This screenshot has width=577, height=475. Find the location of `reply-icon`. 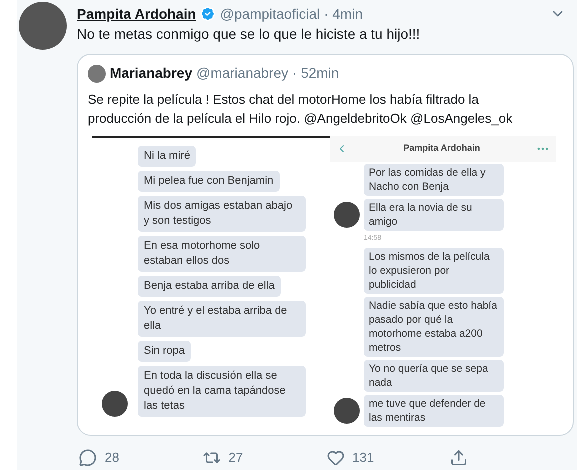

reply-icon is located at coordinates (88, 457).